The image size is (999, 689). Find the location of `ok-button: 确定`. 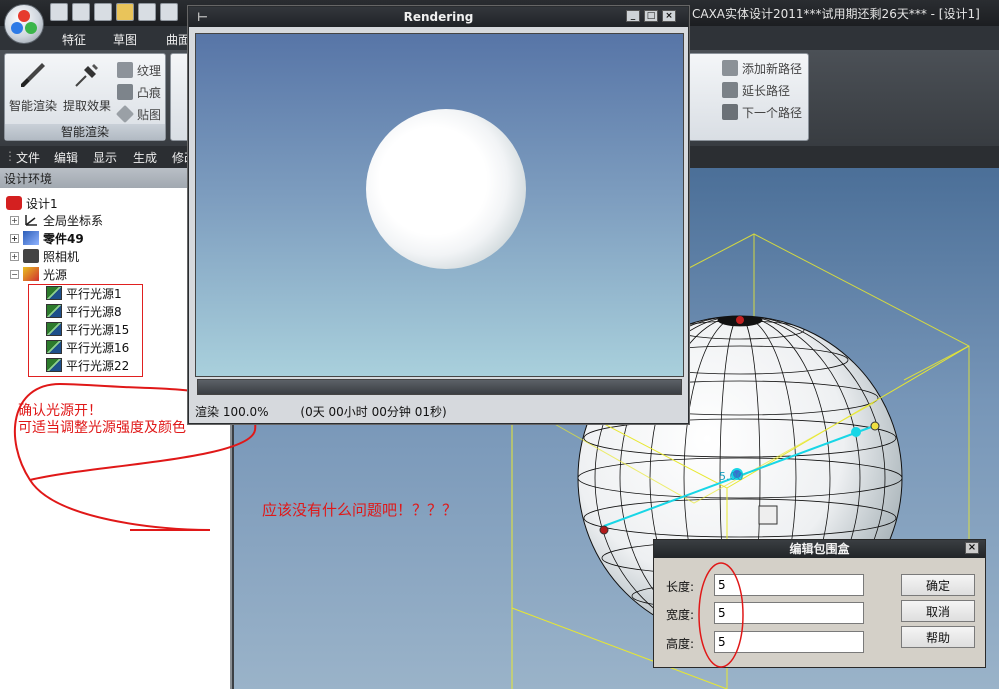

ok-button: 确定 is located at coordinates (938, 585).